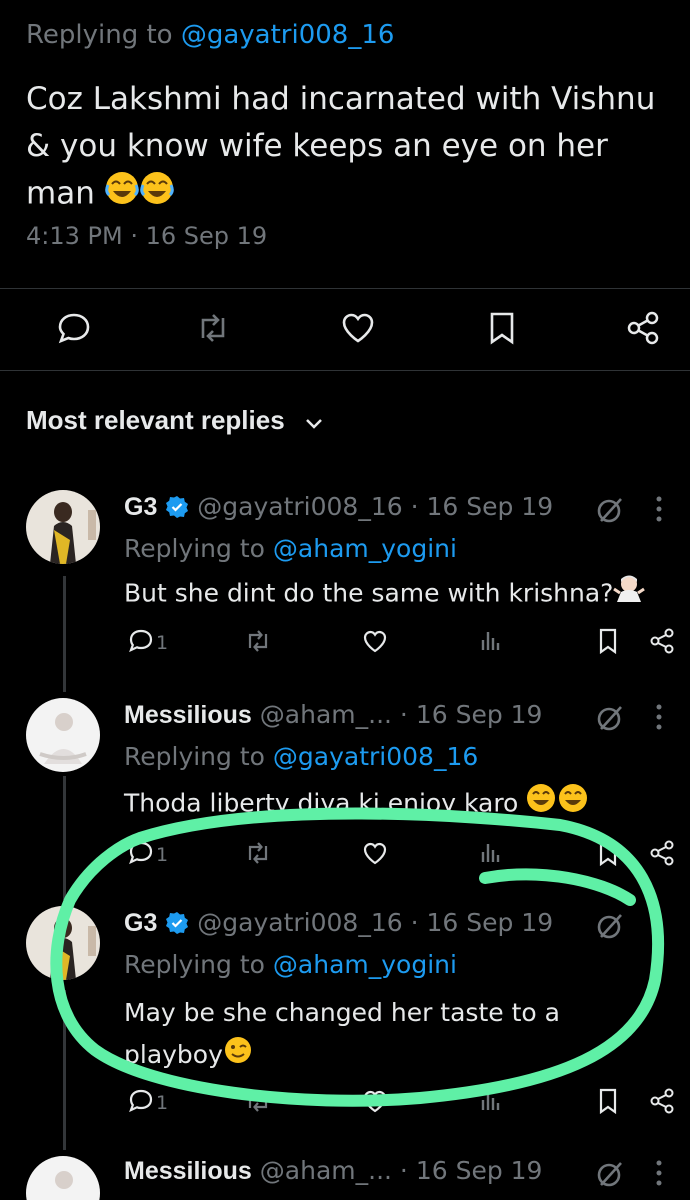 This screenshot has width=690, height=1200. I want to click on reply-text: But she dint do the same with krishna?, so click(394, 594).